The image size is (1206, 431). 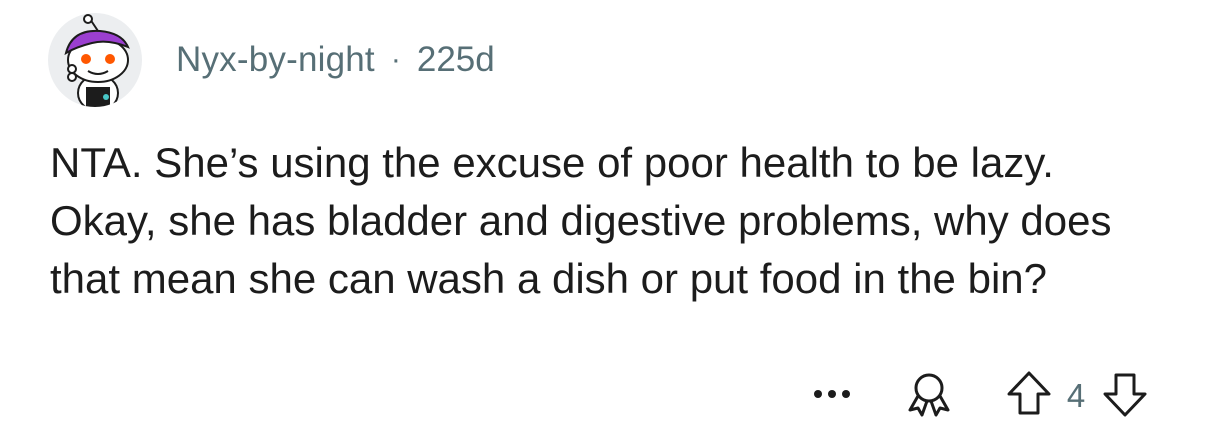 I want to click on comment-header: Nyx-by-night · 225d, so click(x=271, y=60).